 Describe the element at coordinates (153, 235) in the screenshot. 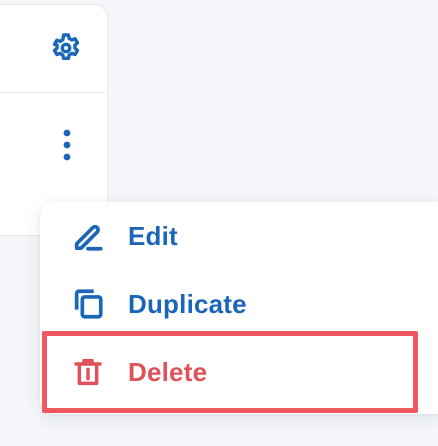

I see `menu-item-label: Edit` at that location.